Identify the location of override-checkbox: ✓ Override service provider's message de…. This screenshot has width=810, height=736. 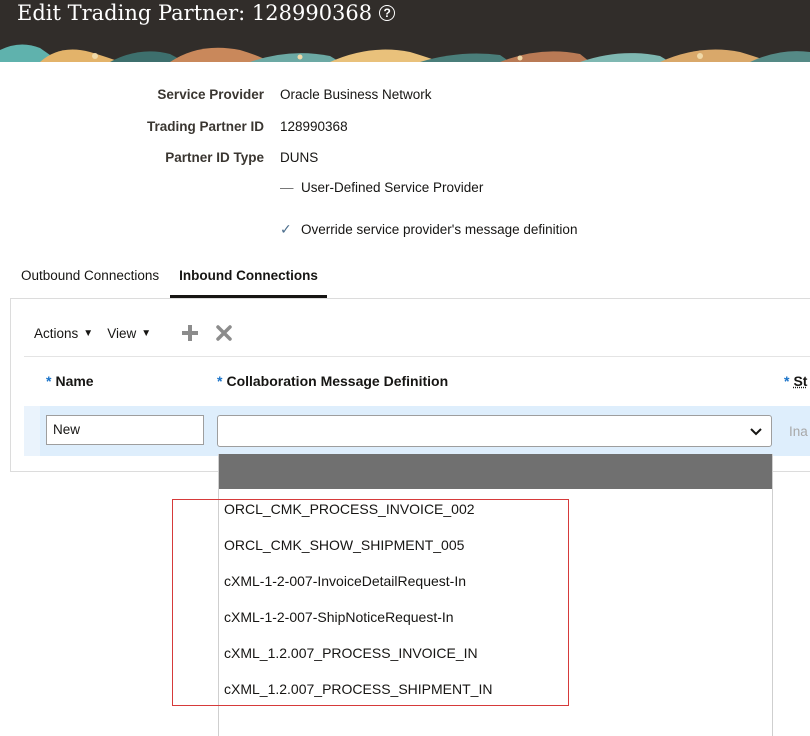
(428, 229).